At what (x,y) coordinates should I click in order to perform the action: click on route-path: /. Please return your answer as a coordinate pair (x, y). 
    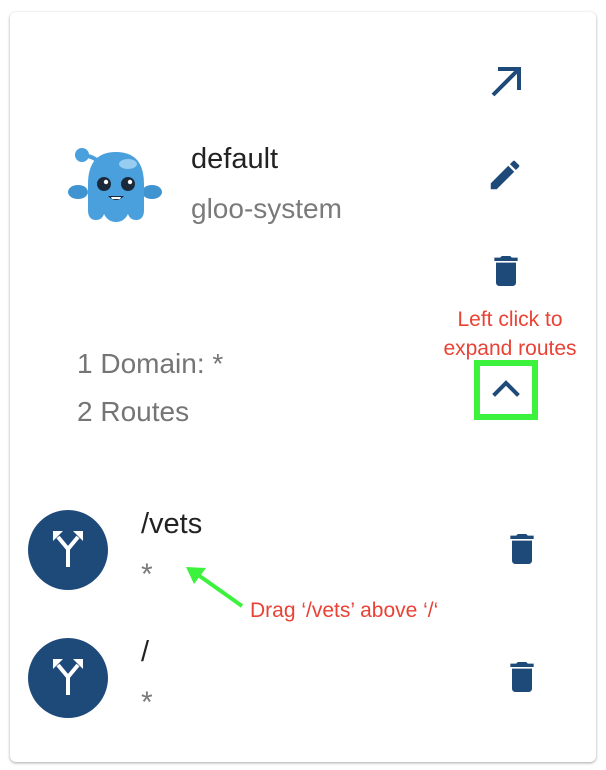
    Looking at the image, I should click on (145, 652).